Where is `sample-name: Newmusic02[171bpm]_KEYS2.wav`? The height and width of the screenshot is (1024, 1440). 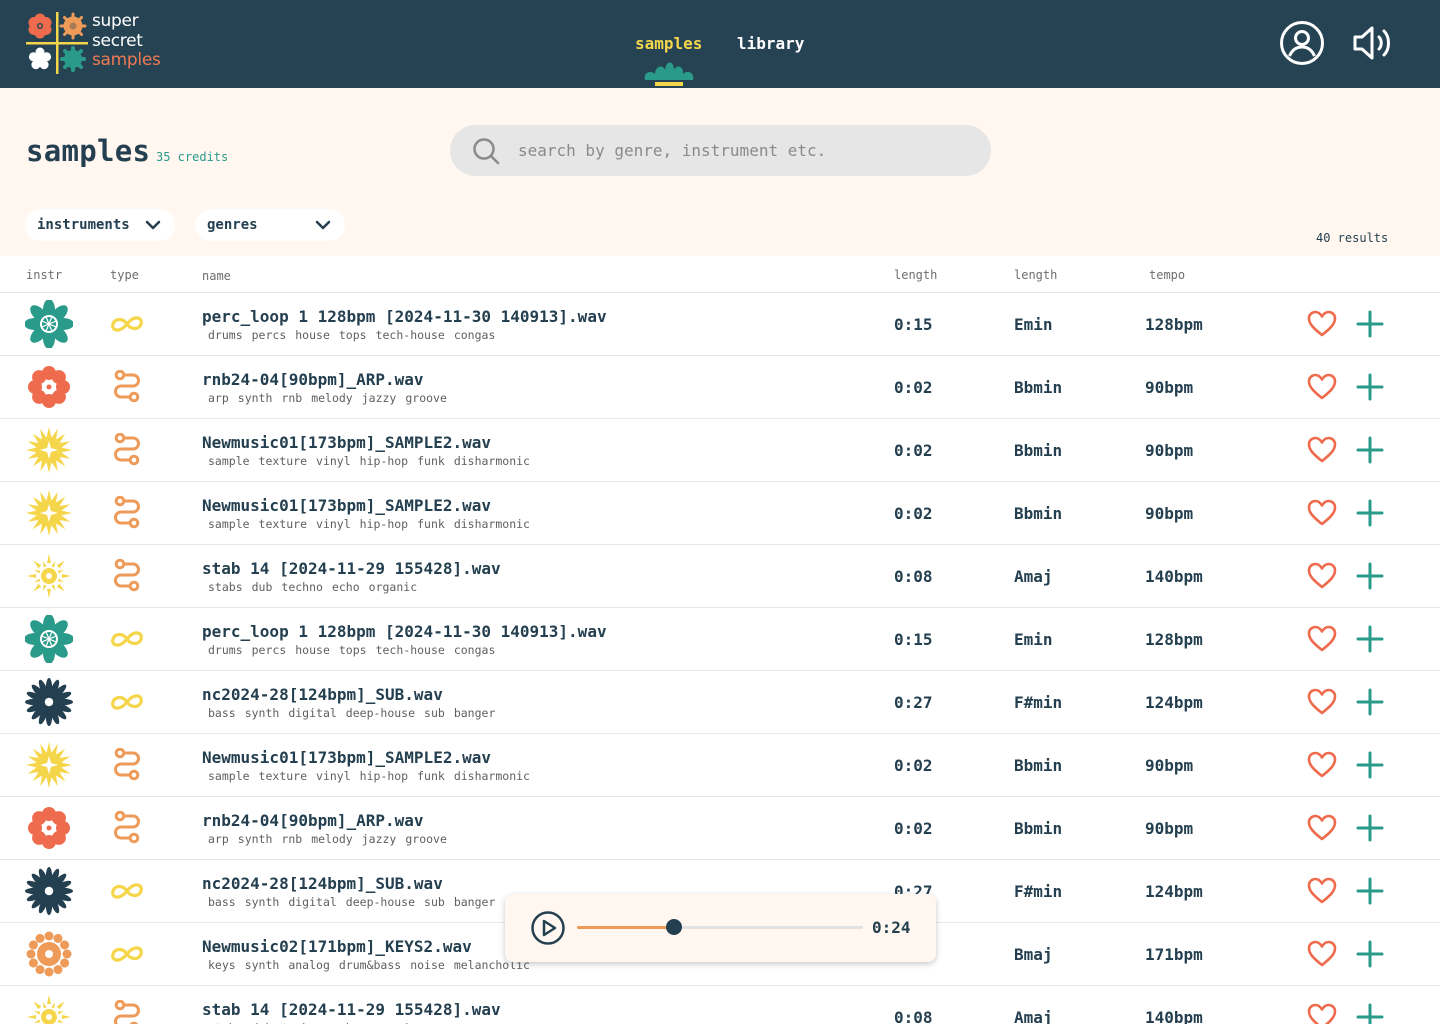
sample-name: Newmusic02[171bpm]_KEYS2.wav is located at coordinates (337, 946).